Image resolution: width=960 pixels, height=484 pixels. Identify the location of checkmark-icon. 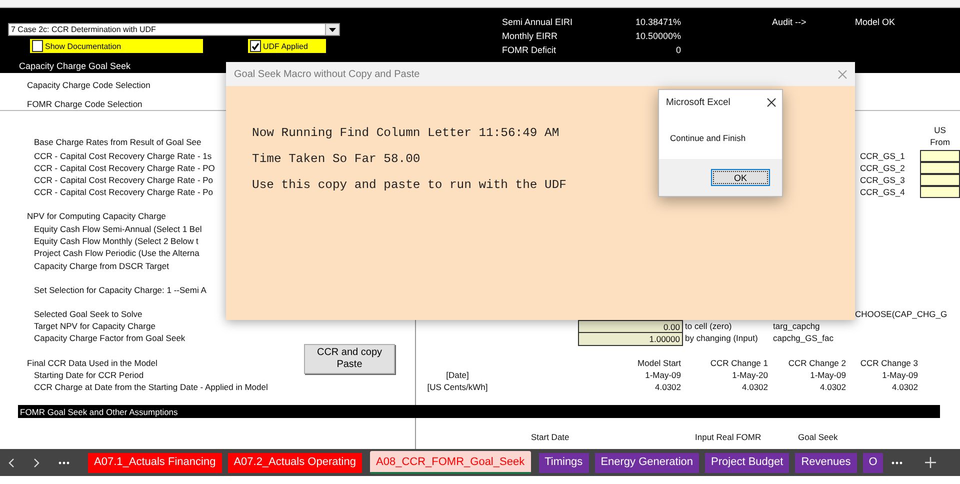
(255, 46).